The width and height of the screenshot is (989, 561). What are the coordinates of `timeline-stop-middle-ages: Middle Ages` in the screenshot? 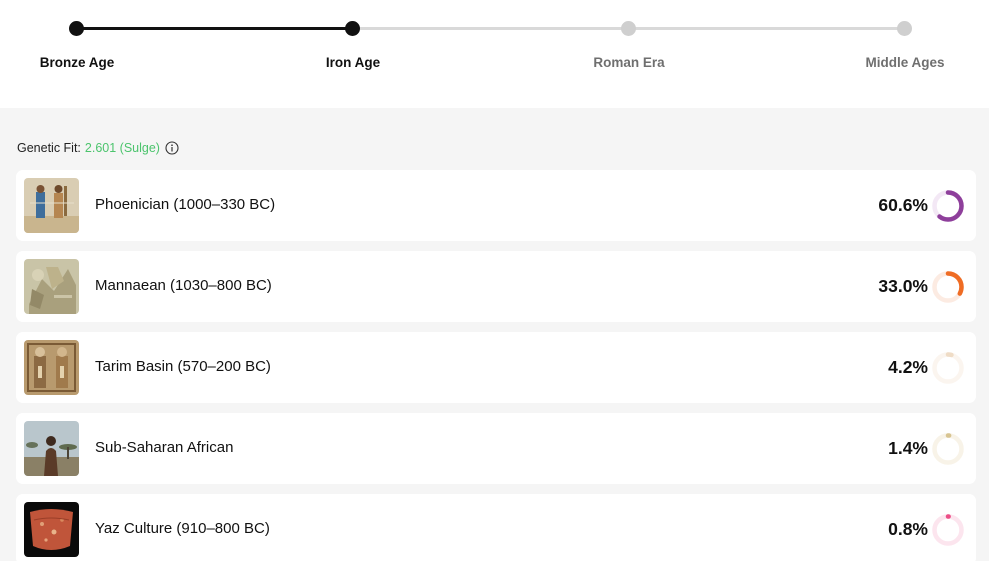 It's located at (905, 54).